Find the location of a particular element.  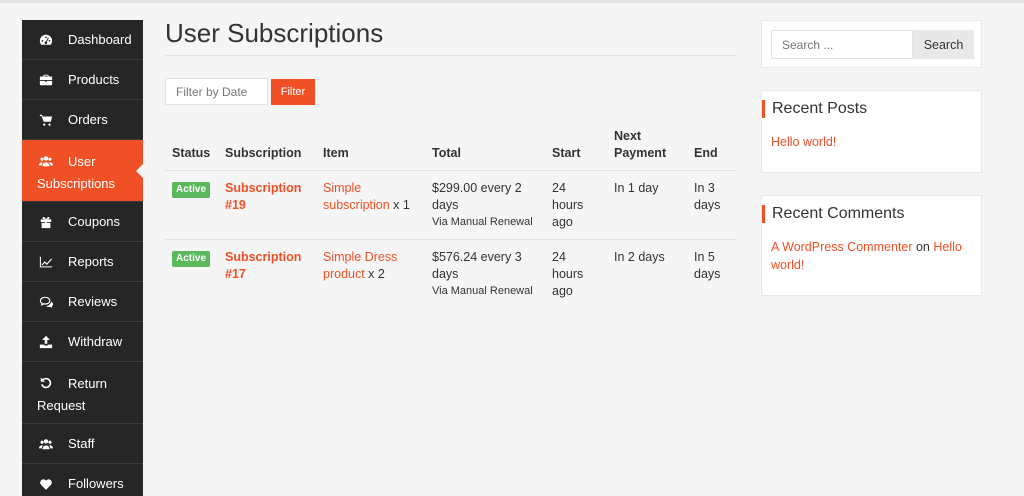

sidebar-item-withdraw: Withdraw is located at coordinates (82, 342).